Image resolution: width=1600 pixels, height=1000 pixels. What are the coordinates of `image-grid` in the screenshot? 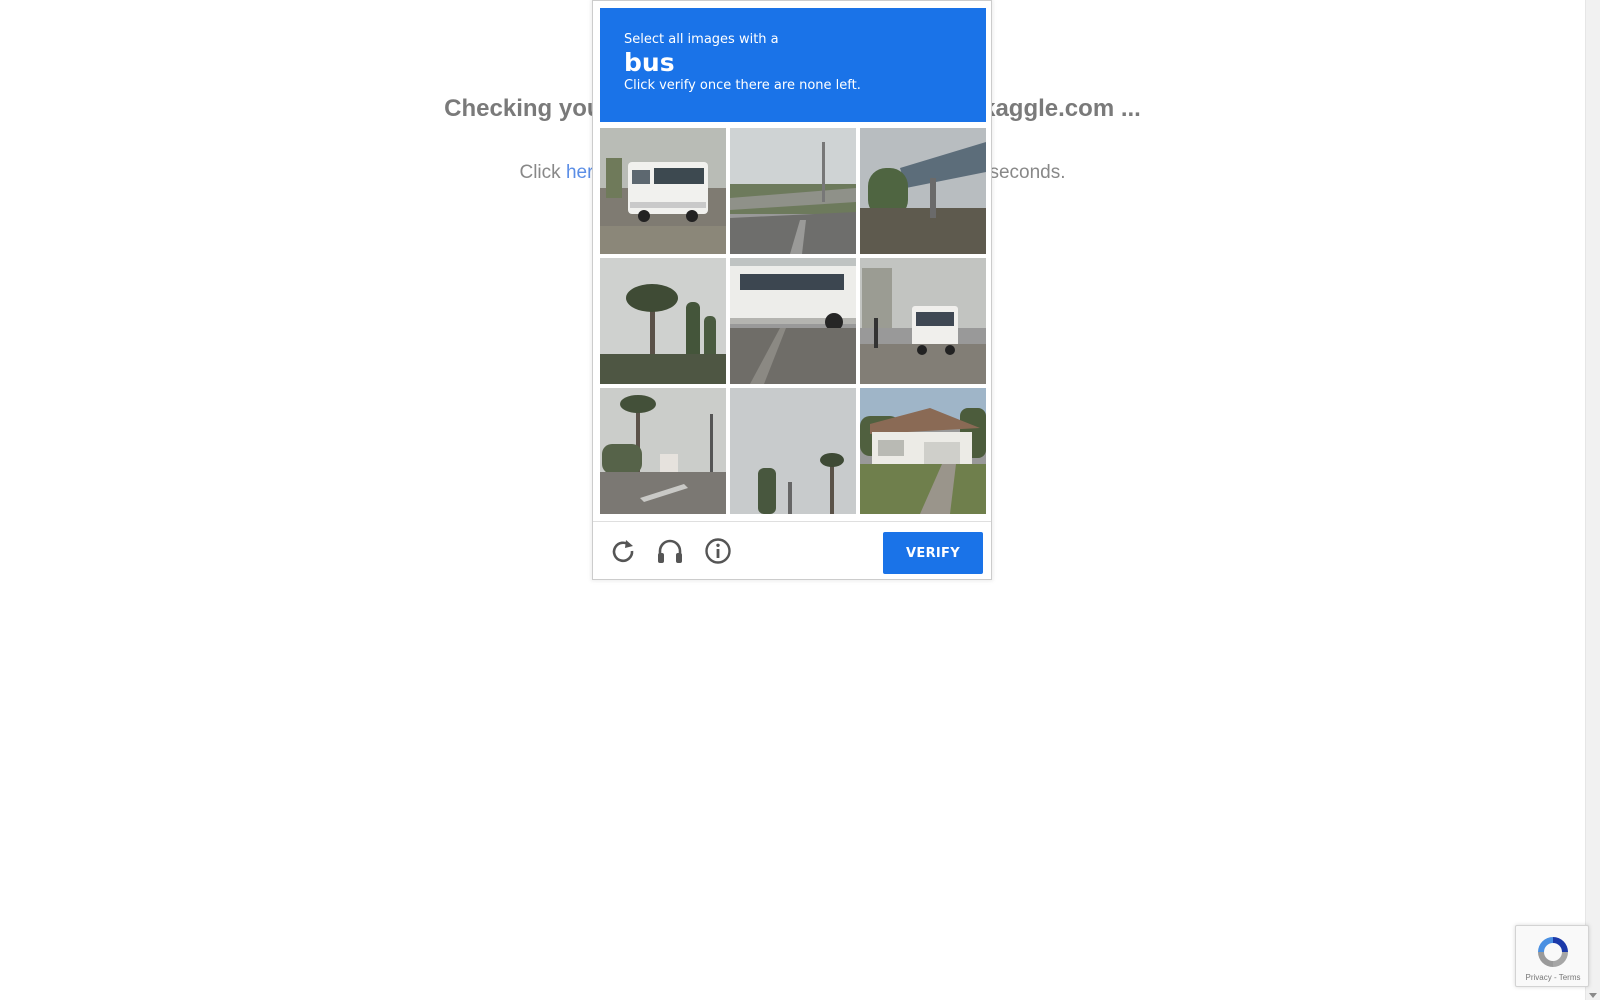 It's located at (793, 321).